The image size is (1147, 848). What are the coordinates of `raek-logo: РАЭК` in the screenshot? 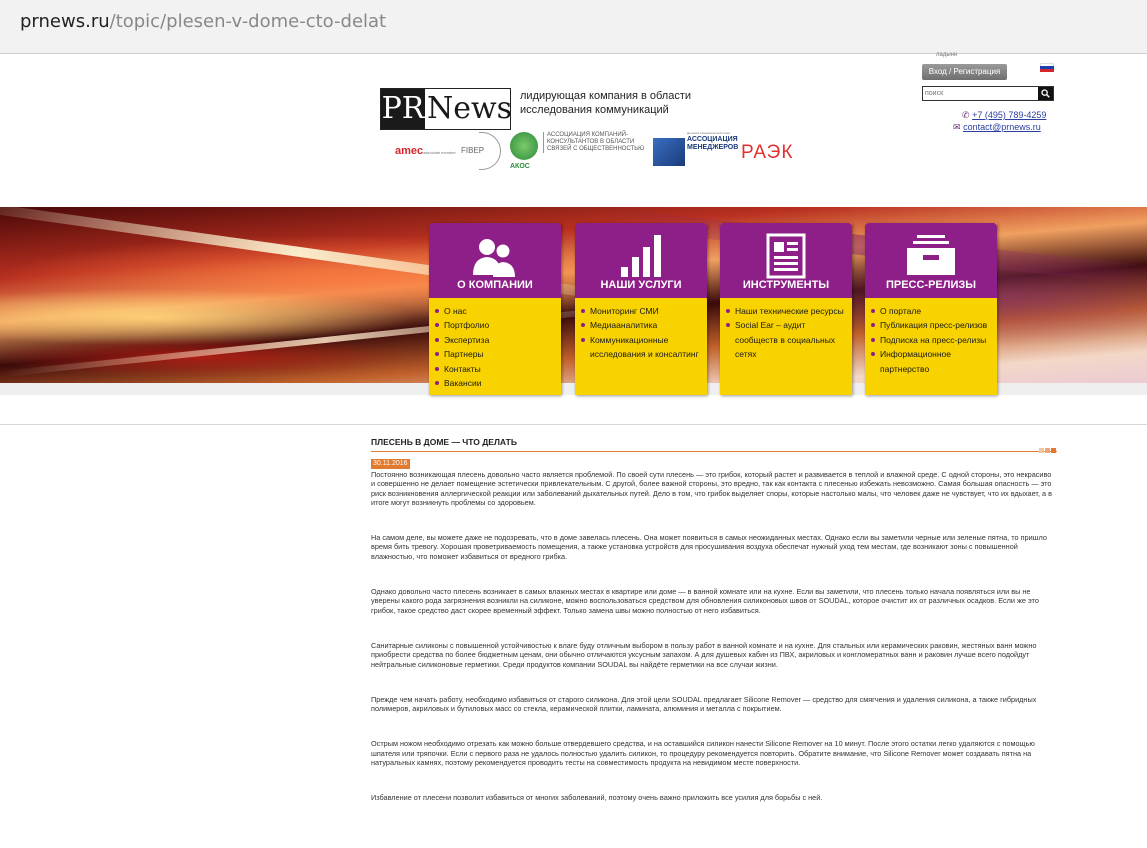 It's located at (767, 153).